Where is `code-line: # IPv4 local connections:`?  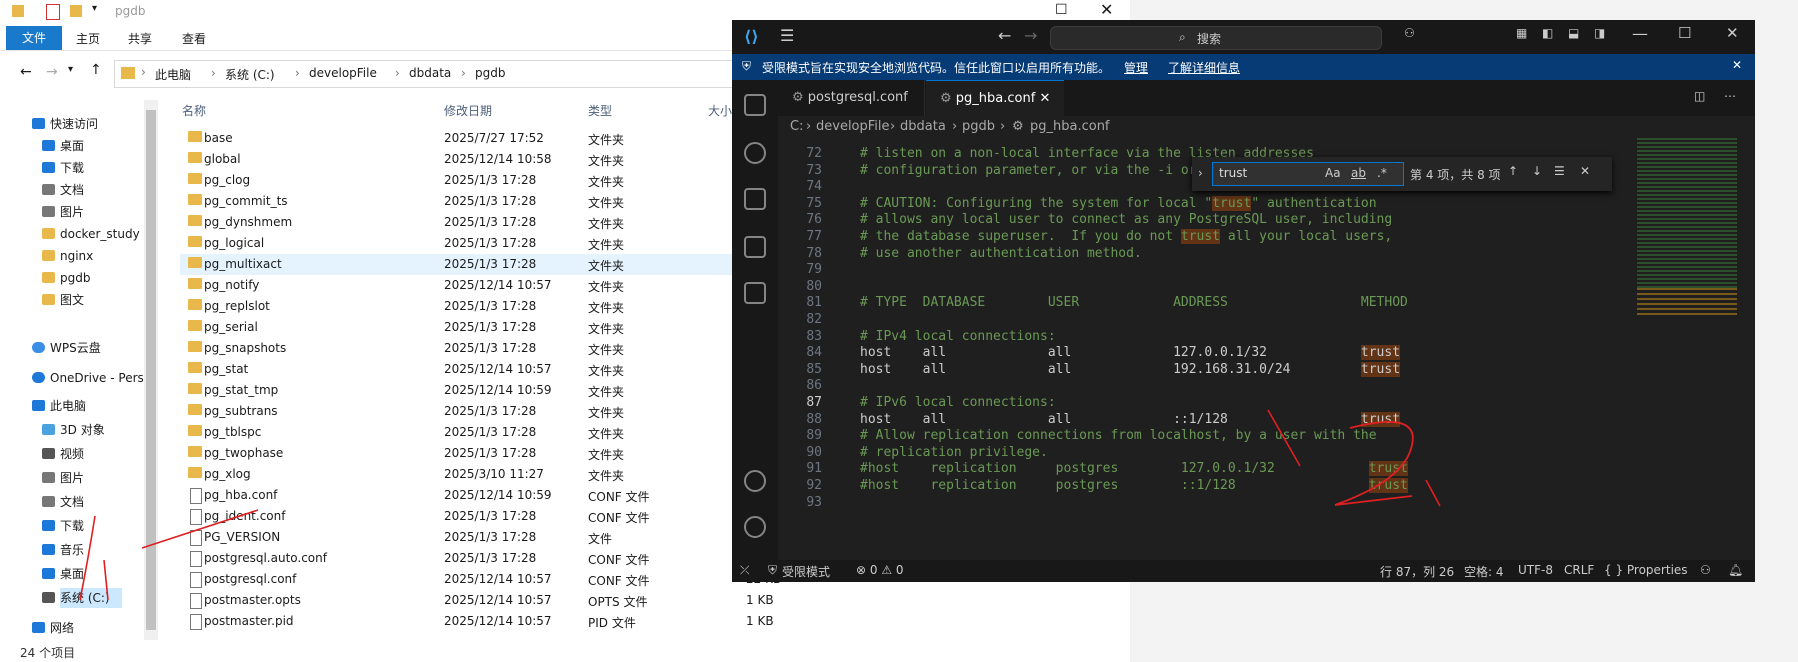
code-line: # IPv4 local connections: is located at coordinates (958, 336).